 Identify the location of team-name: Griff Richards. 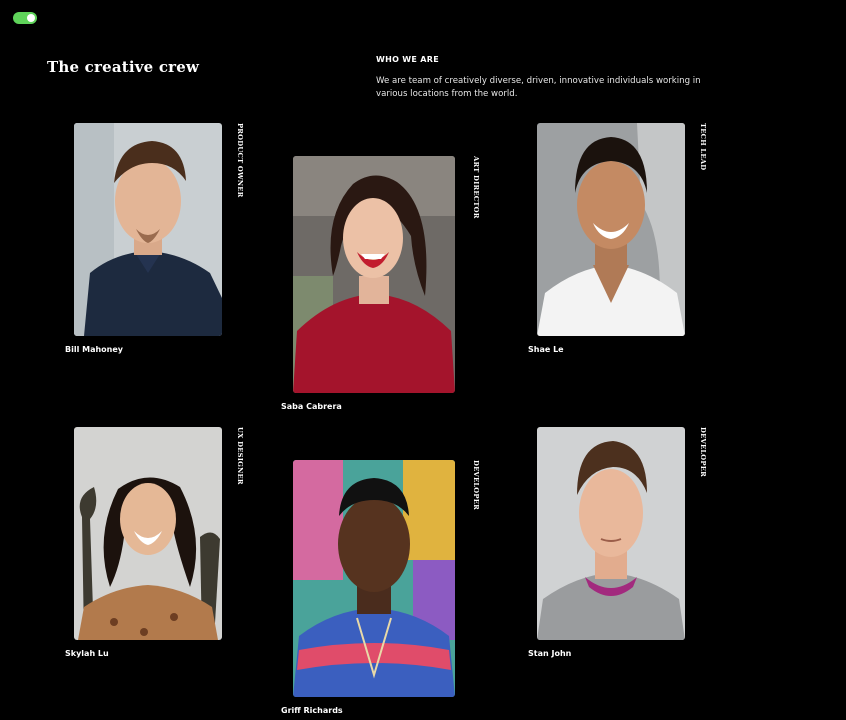
(312, 710).